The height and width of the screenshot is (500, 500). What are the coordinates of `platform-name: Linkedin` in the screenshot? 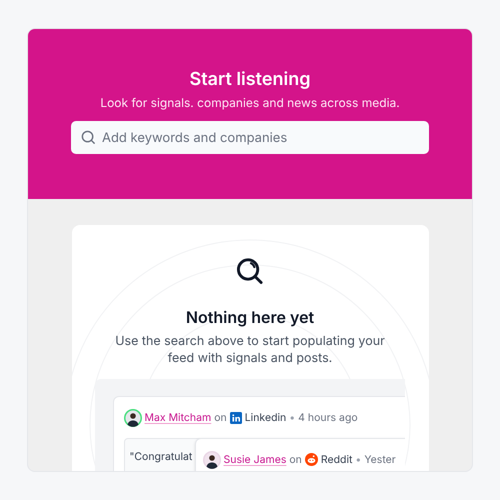 It's located at (265, 418).